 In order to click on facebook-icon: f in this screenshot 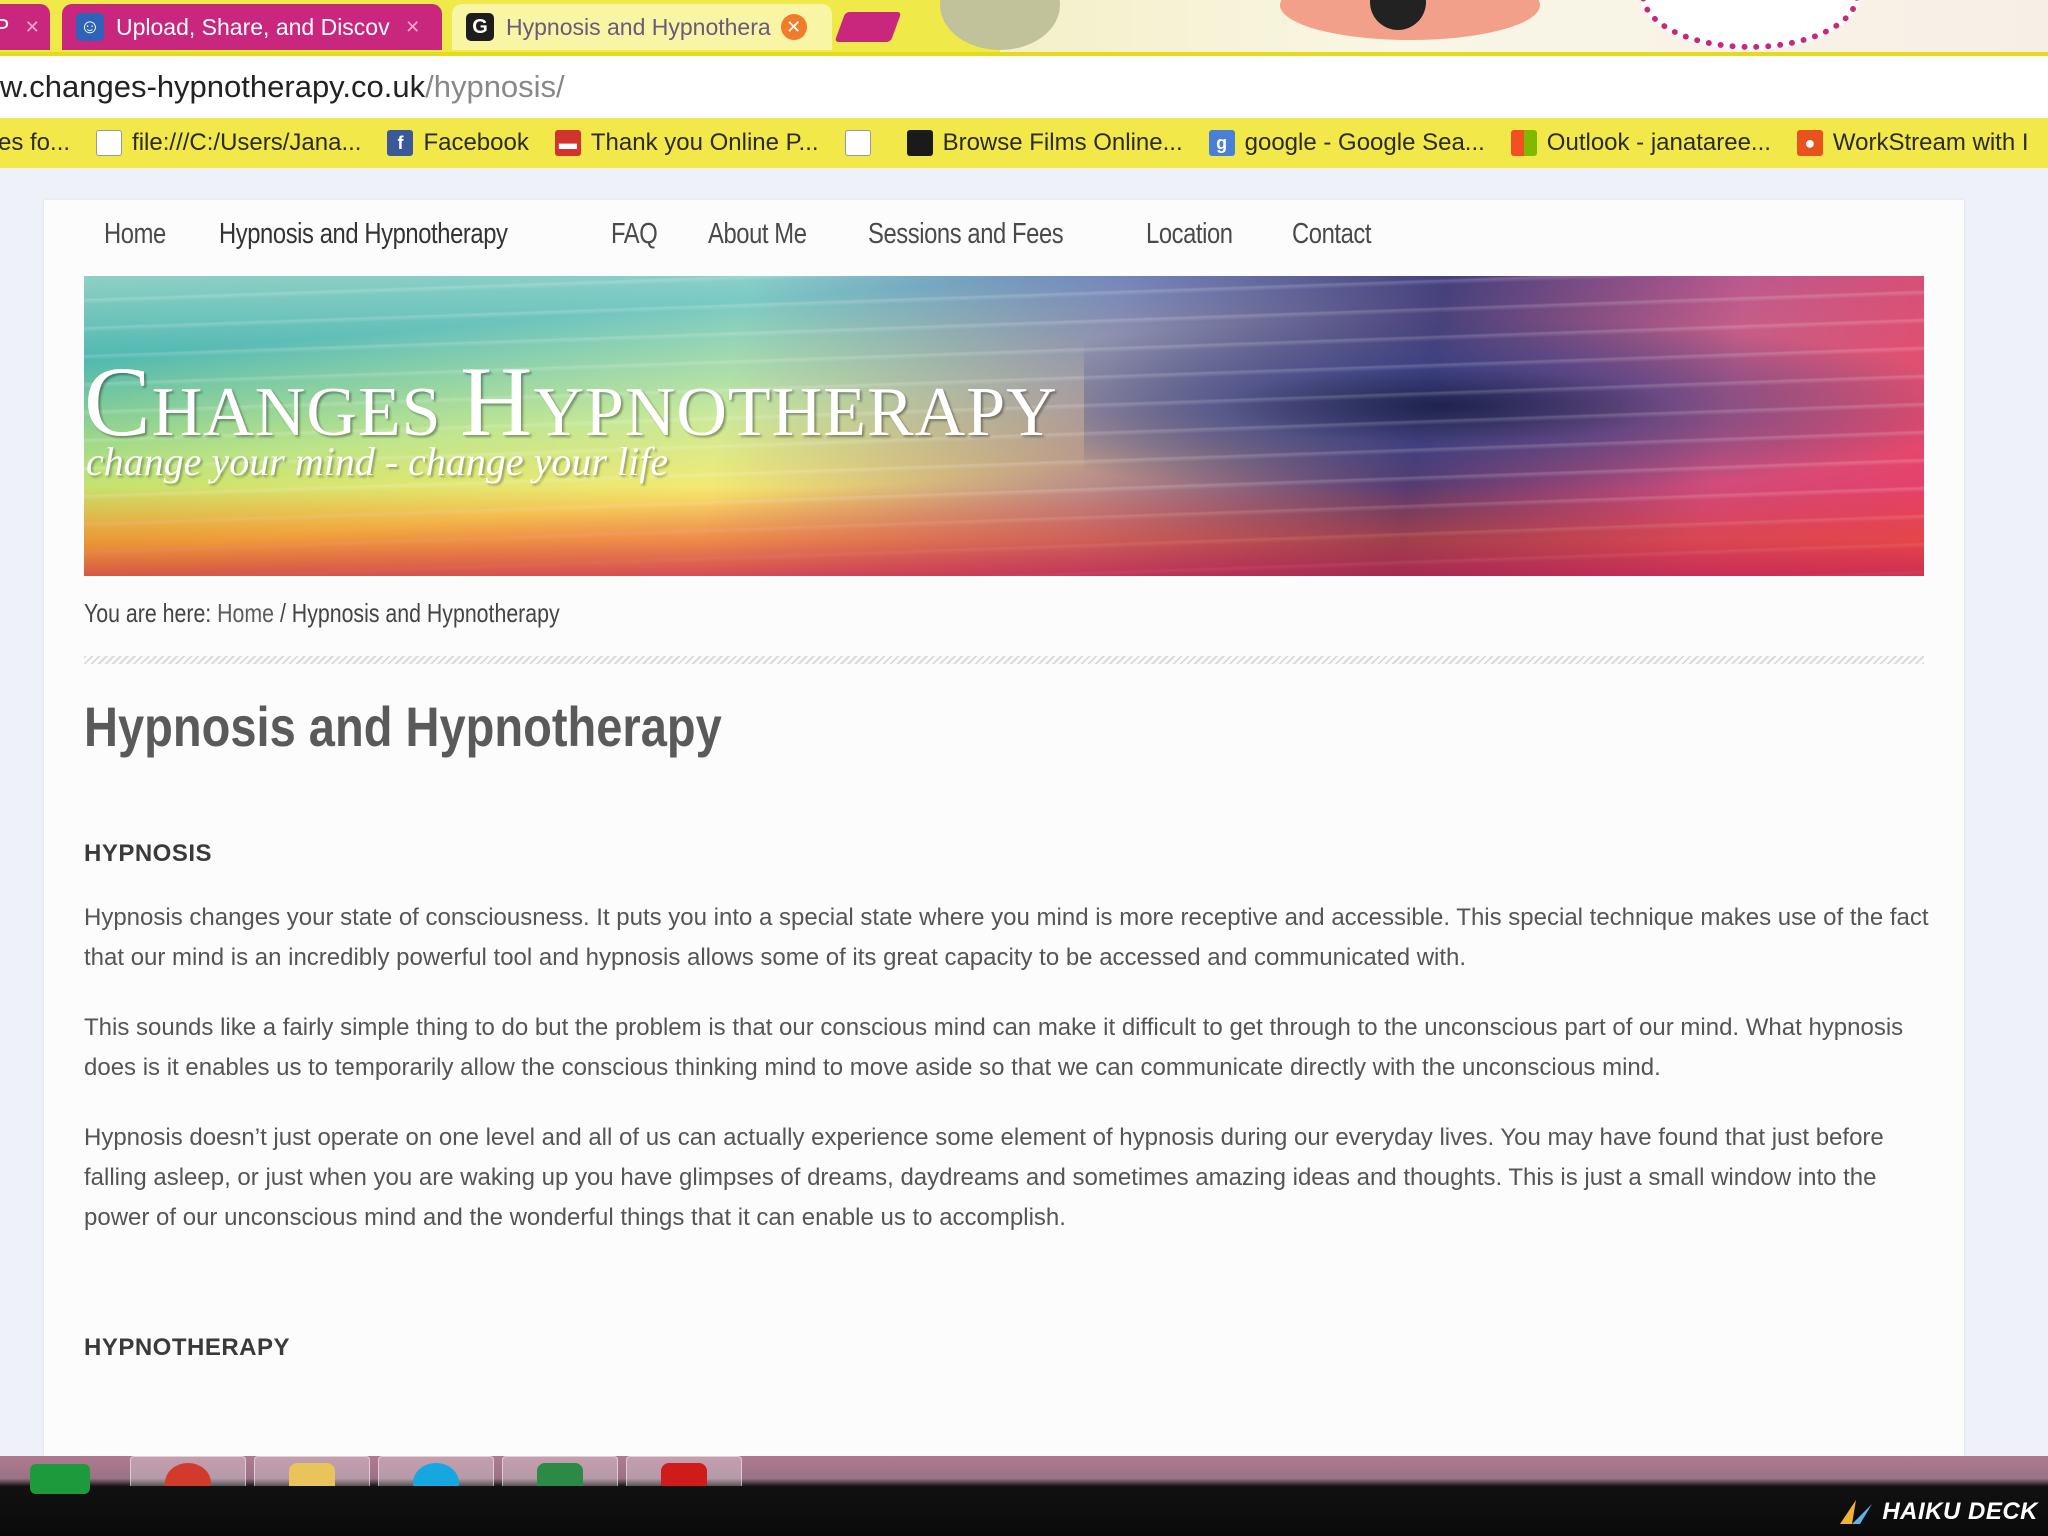, I will do `click(400, 143)`.